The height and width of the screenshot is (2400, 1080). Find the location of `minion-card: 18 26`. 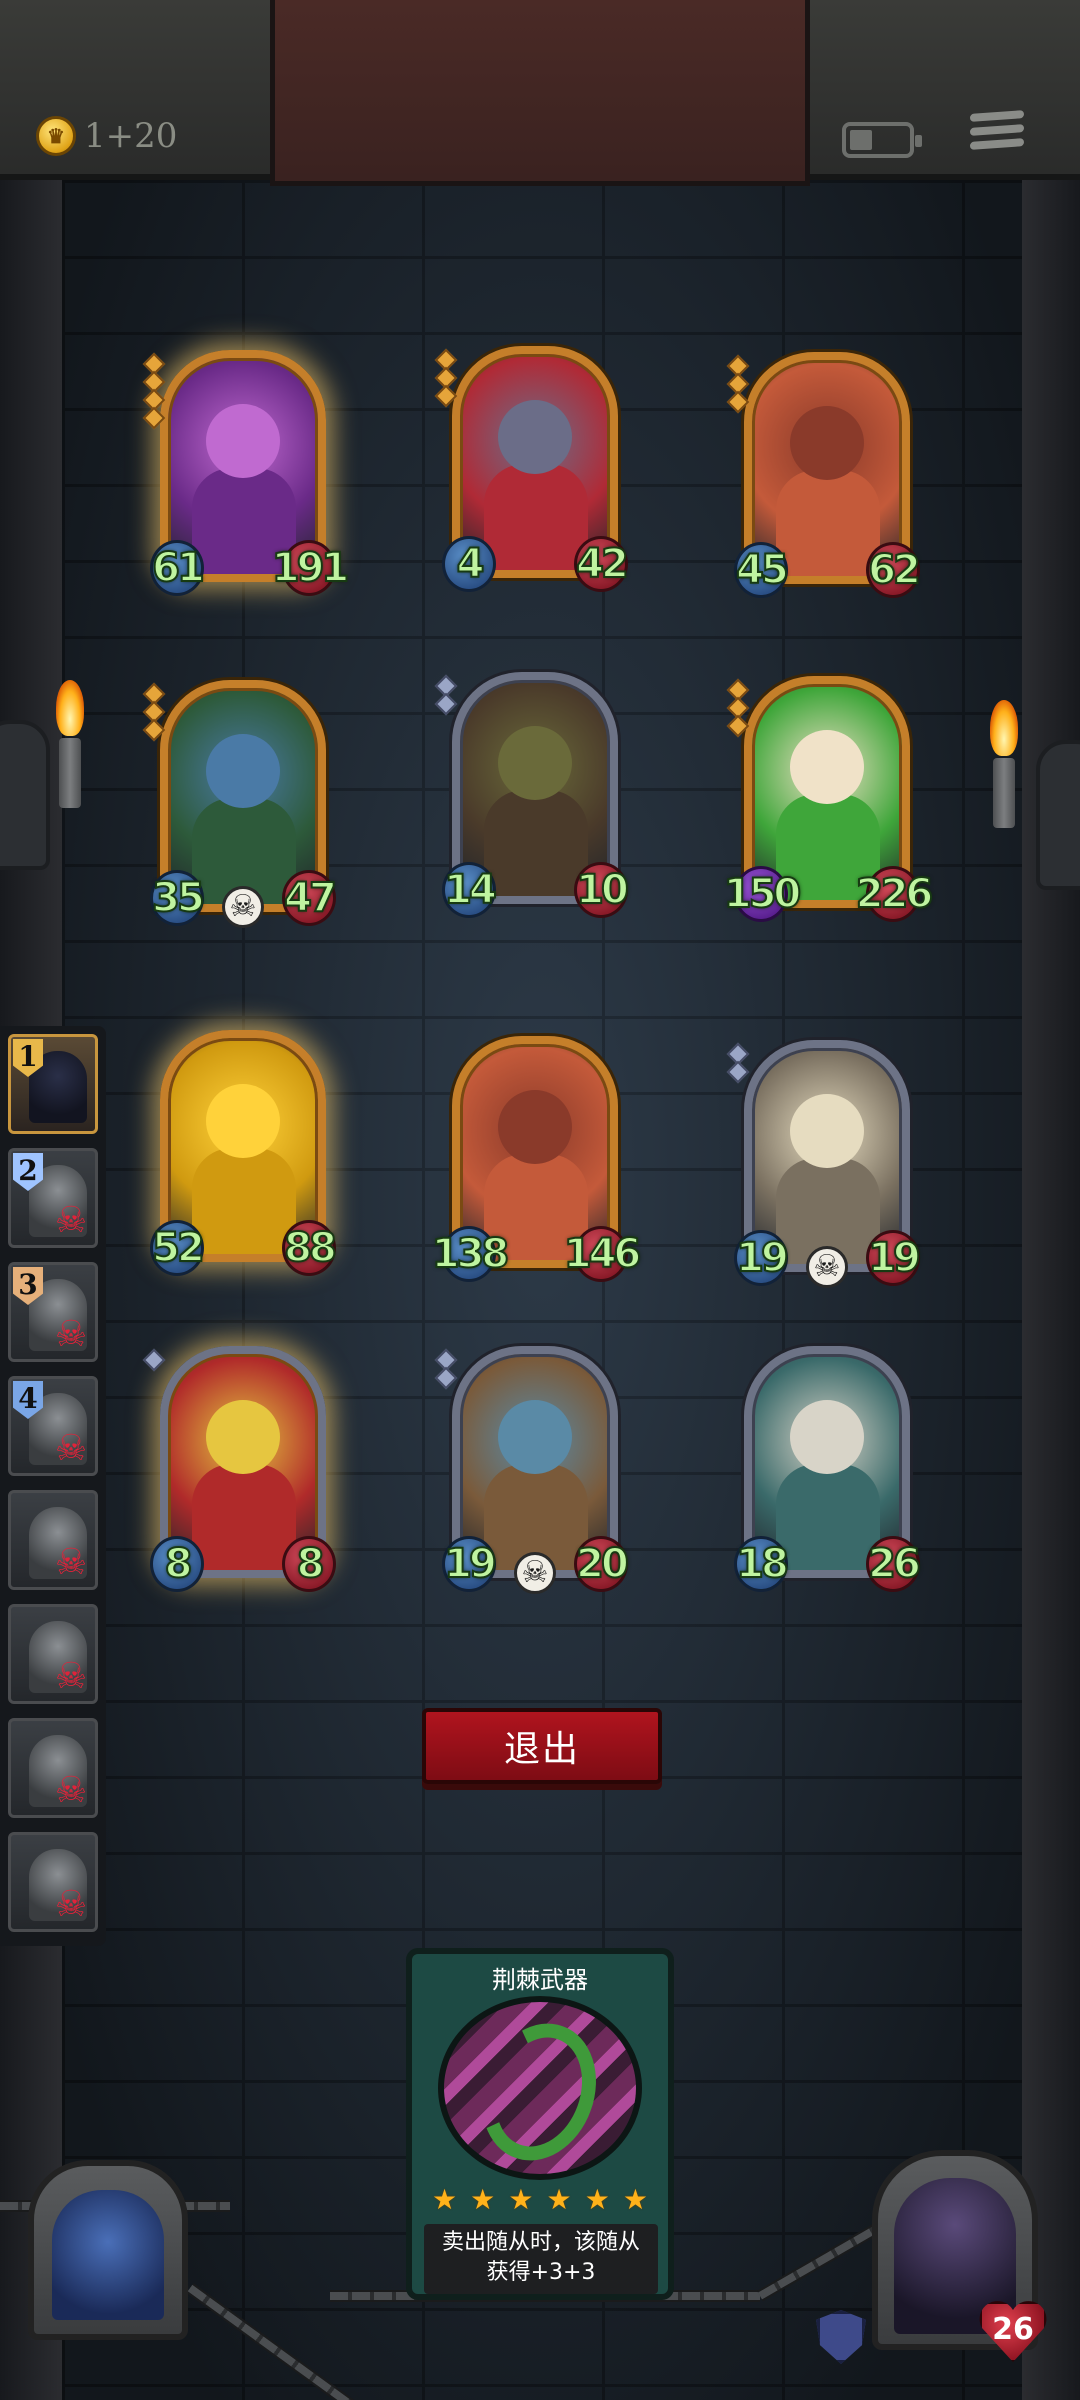

minion-card: 18 26 is located at coordinates (828, 1469).